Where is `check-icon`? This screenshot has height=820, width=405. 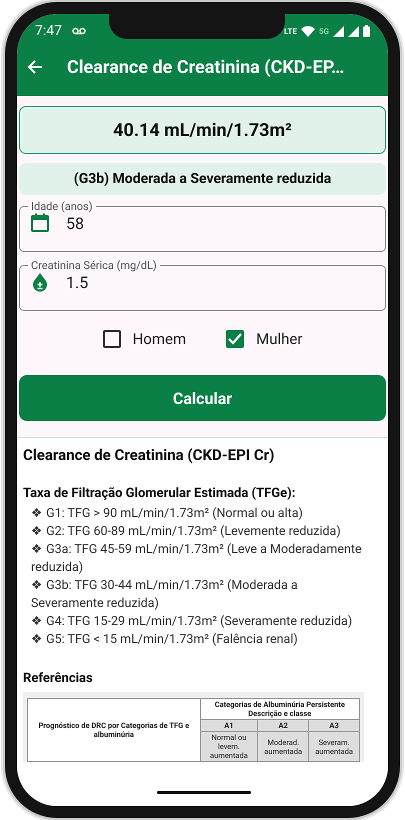 check-icon is located at coordinates (235, 339).